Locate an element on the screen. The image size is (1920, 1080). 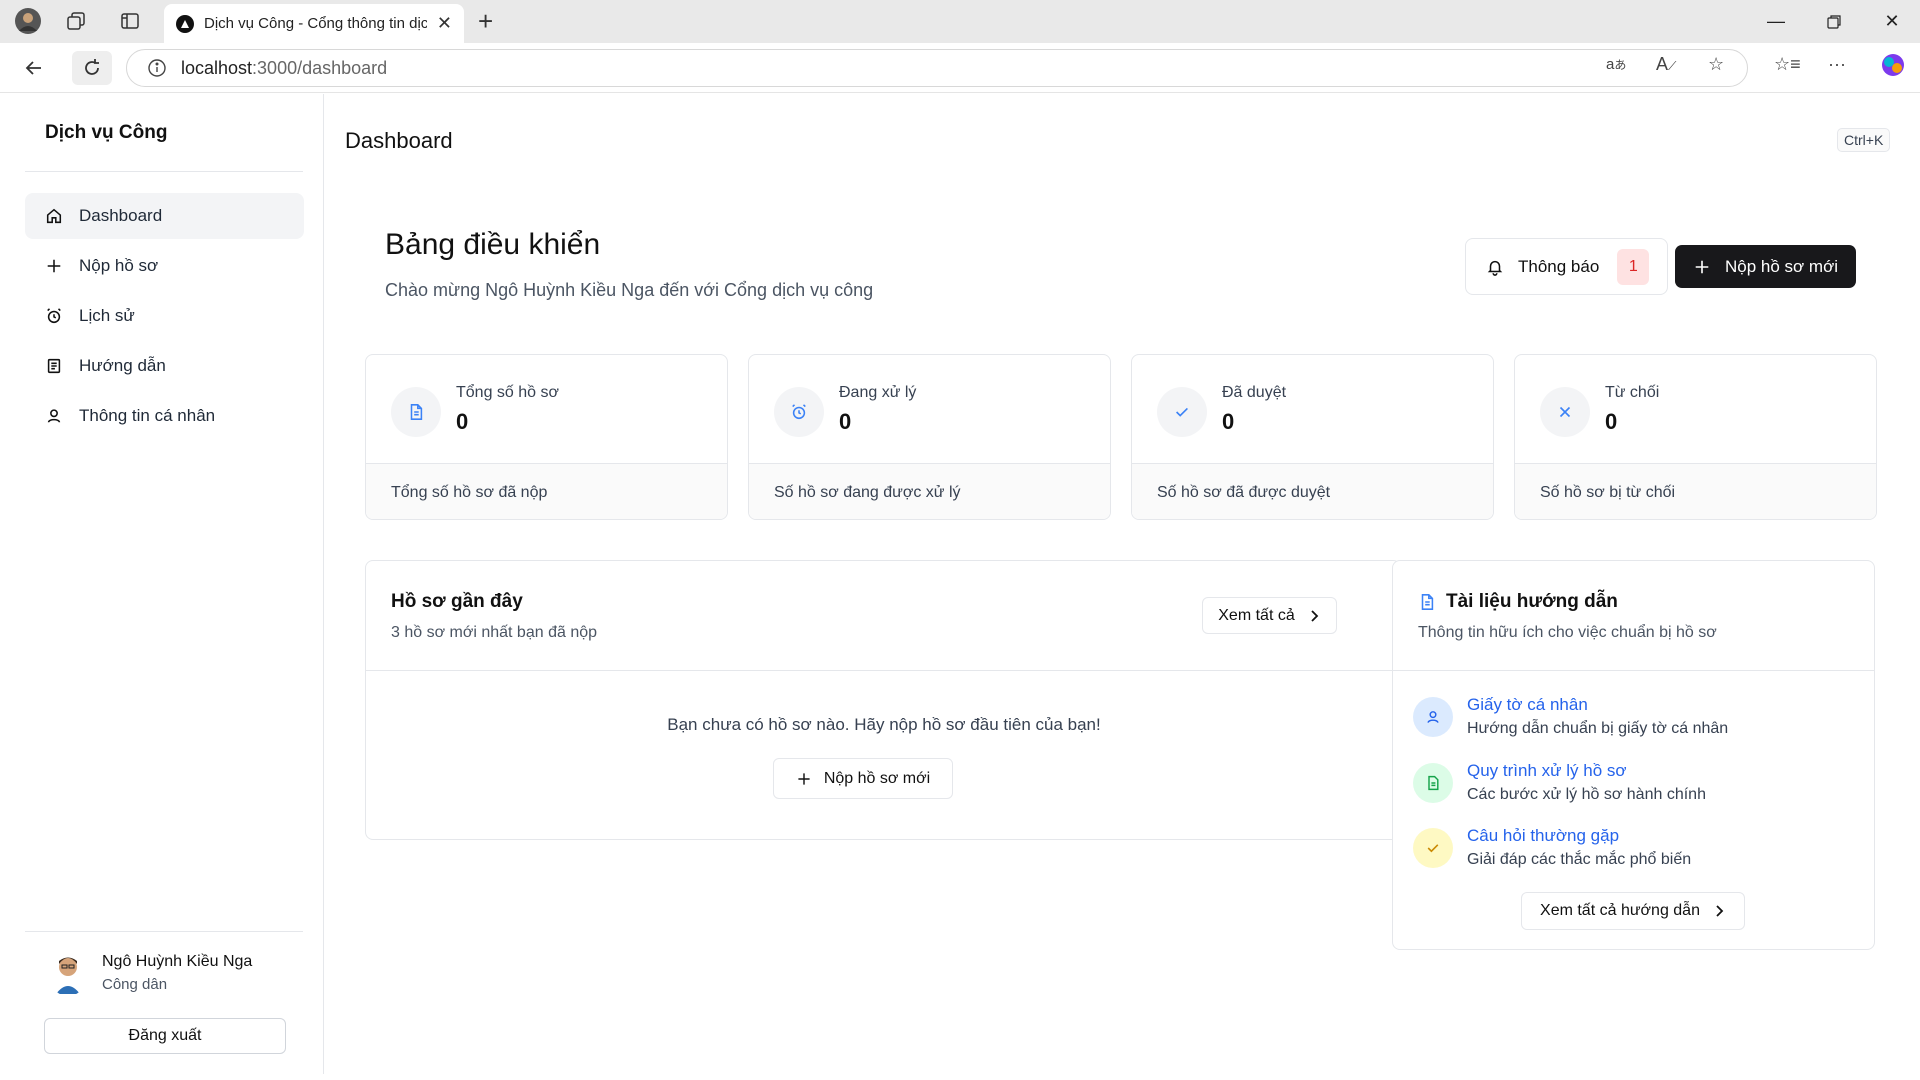
url-text: localhost:3000/dashboard is located at coordinates (284, 67).